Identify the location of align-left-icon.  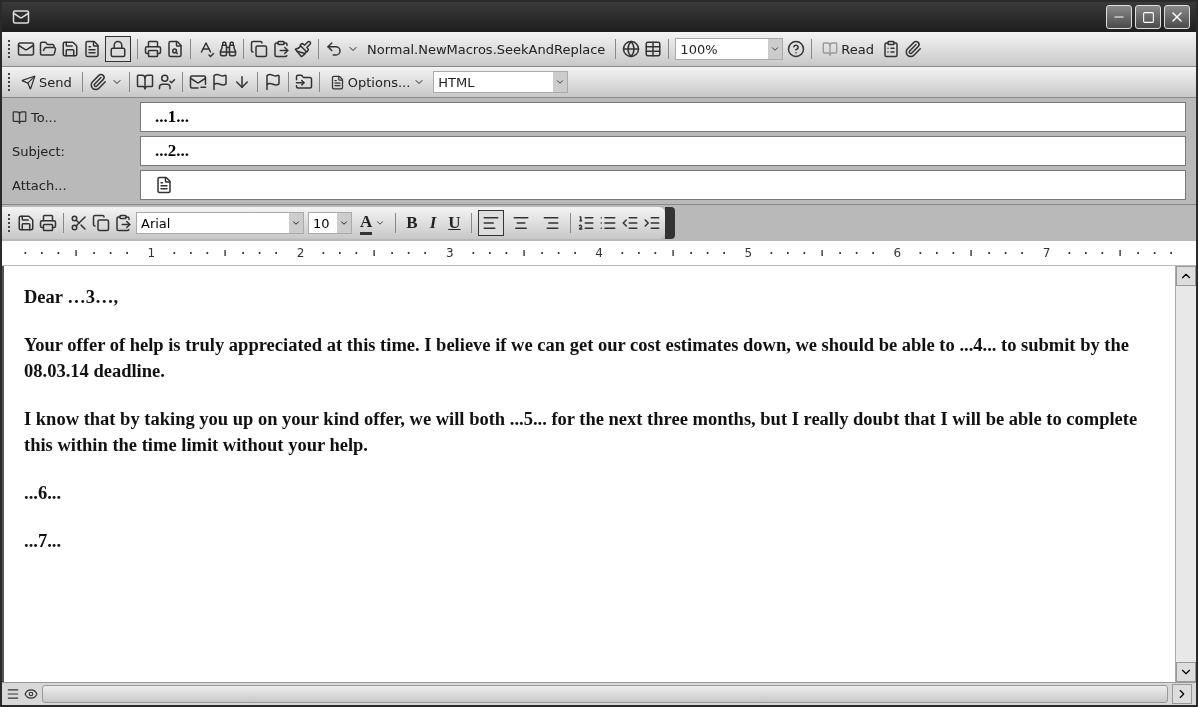
(490, 223).